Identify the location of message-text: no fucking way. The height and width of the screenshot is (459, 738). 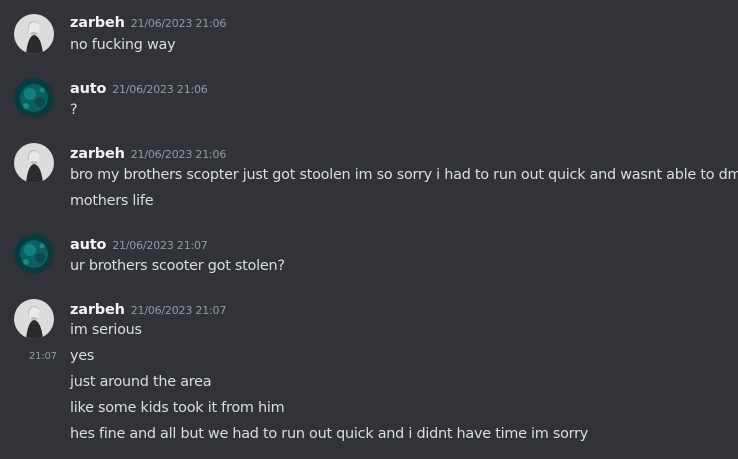
(123, 45).